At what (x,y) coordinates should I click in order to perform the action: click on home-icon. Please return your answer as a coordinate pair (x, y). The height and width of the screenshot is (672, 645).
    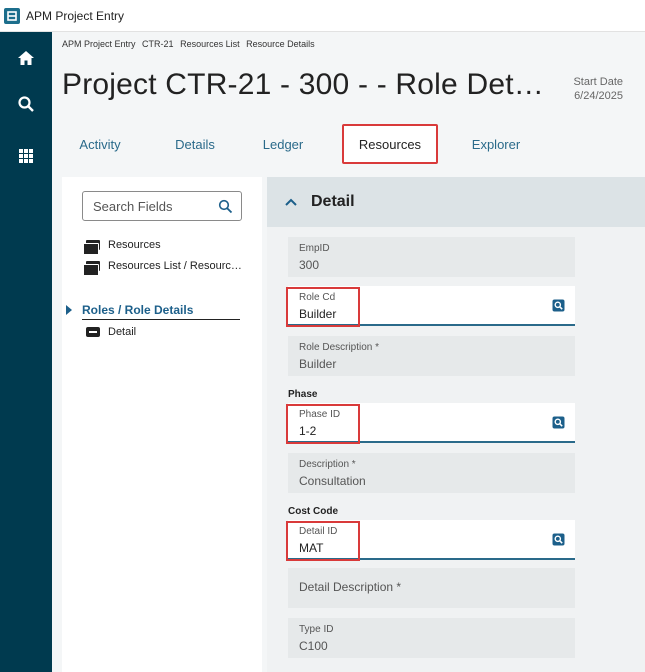
    Looking at the image, I should click on (26, 58).